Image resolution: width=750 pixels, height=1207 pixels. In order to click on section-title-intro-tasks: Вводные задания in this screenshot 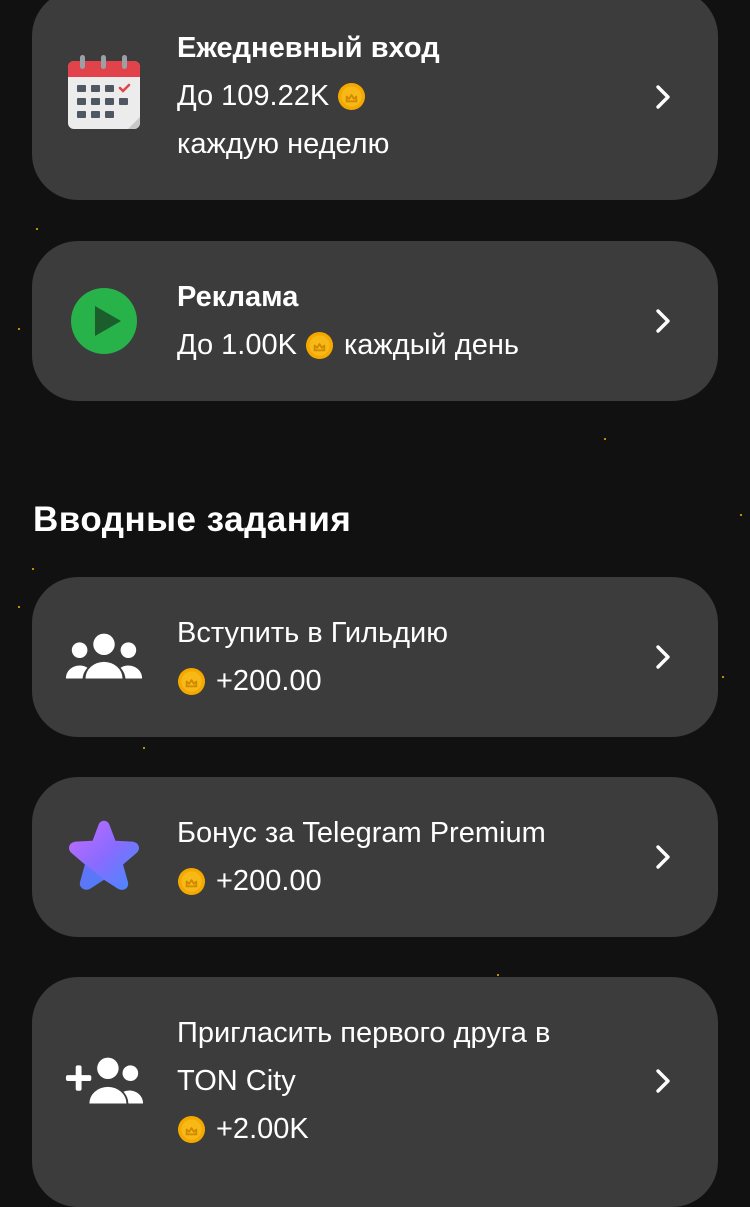, I will do `click(192, 519)`.